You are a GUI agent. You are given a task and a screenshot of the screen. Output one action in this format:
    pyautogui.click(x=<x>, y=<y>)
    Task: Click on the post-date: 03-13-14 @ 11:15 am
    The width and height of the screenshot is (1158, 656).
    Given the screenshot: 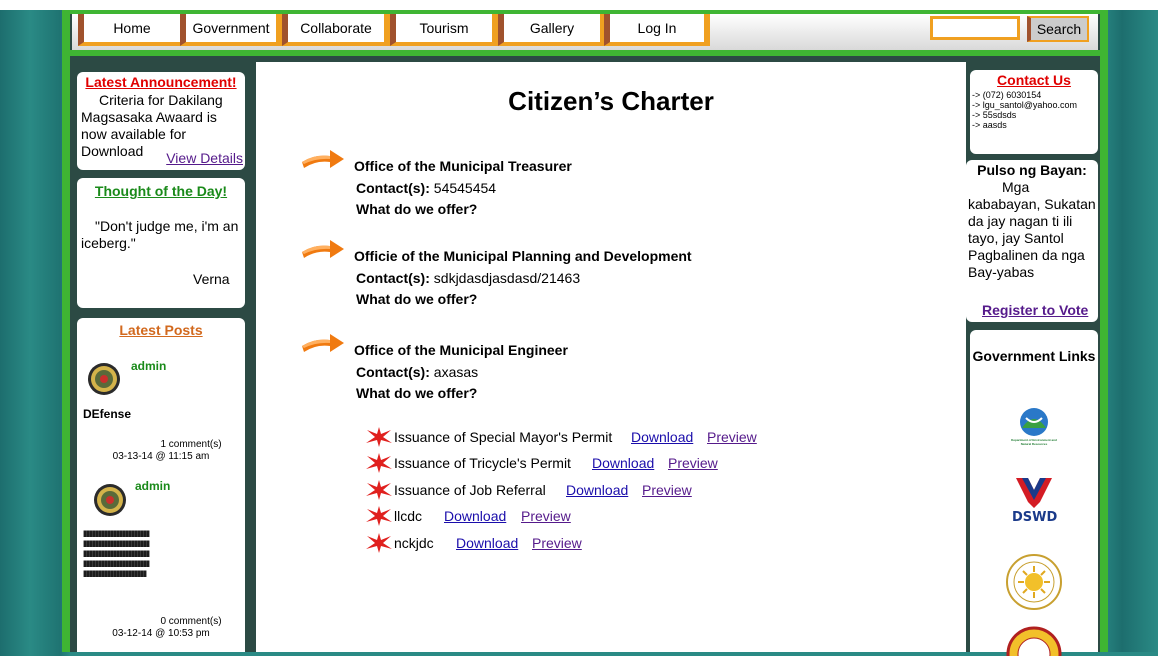 What is the action you would take?
    pyautogui.click(x=161, y=456)
    